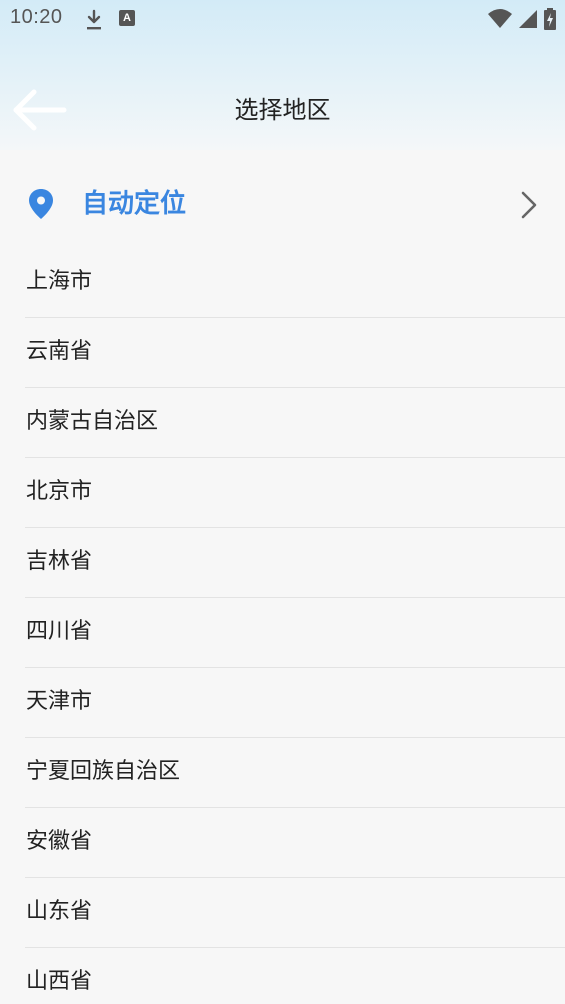 This screenshot has height=1004, width=565. What do you see at coordinates (295, 283) in the screenshot?
I see `list-item: 上海市` at bounding box center [295, 283].